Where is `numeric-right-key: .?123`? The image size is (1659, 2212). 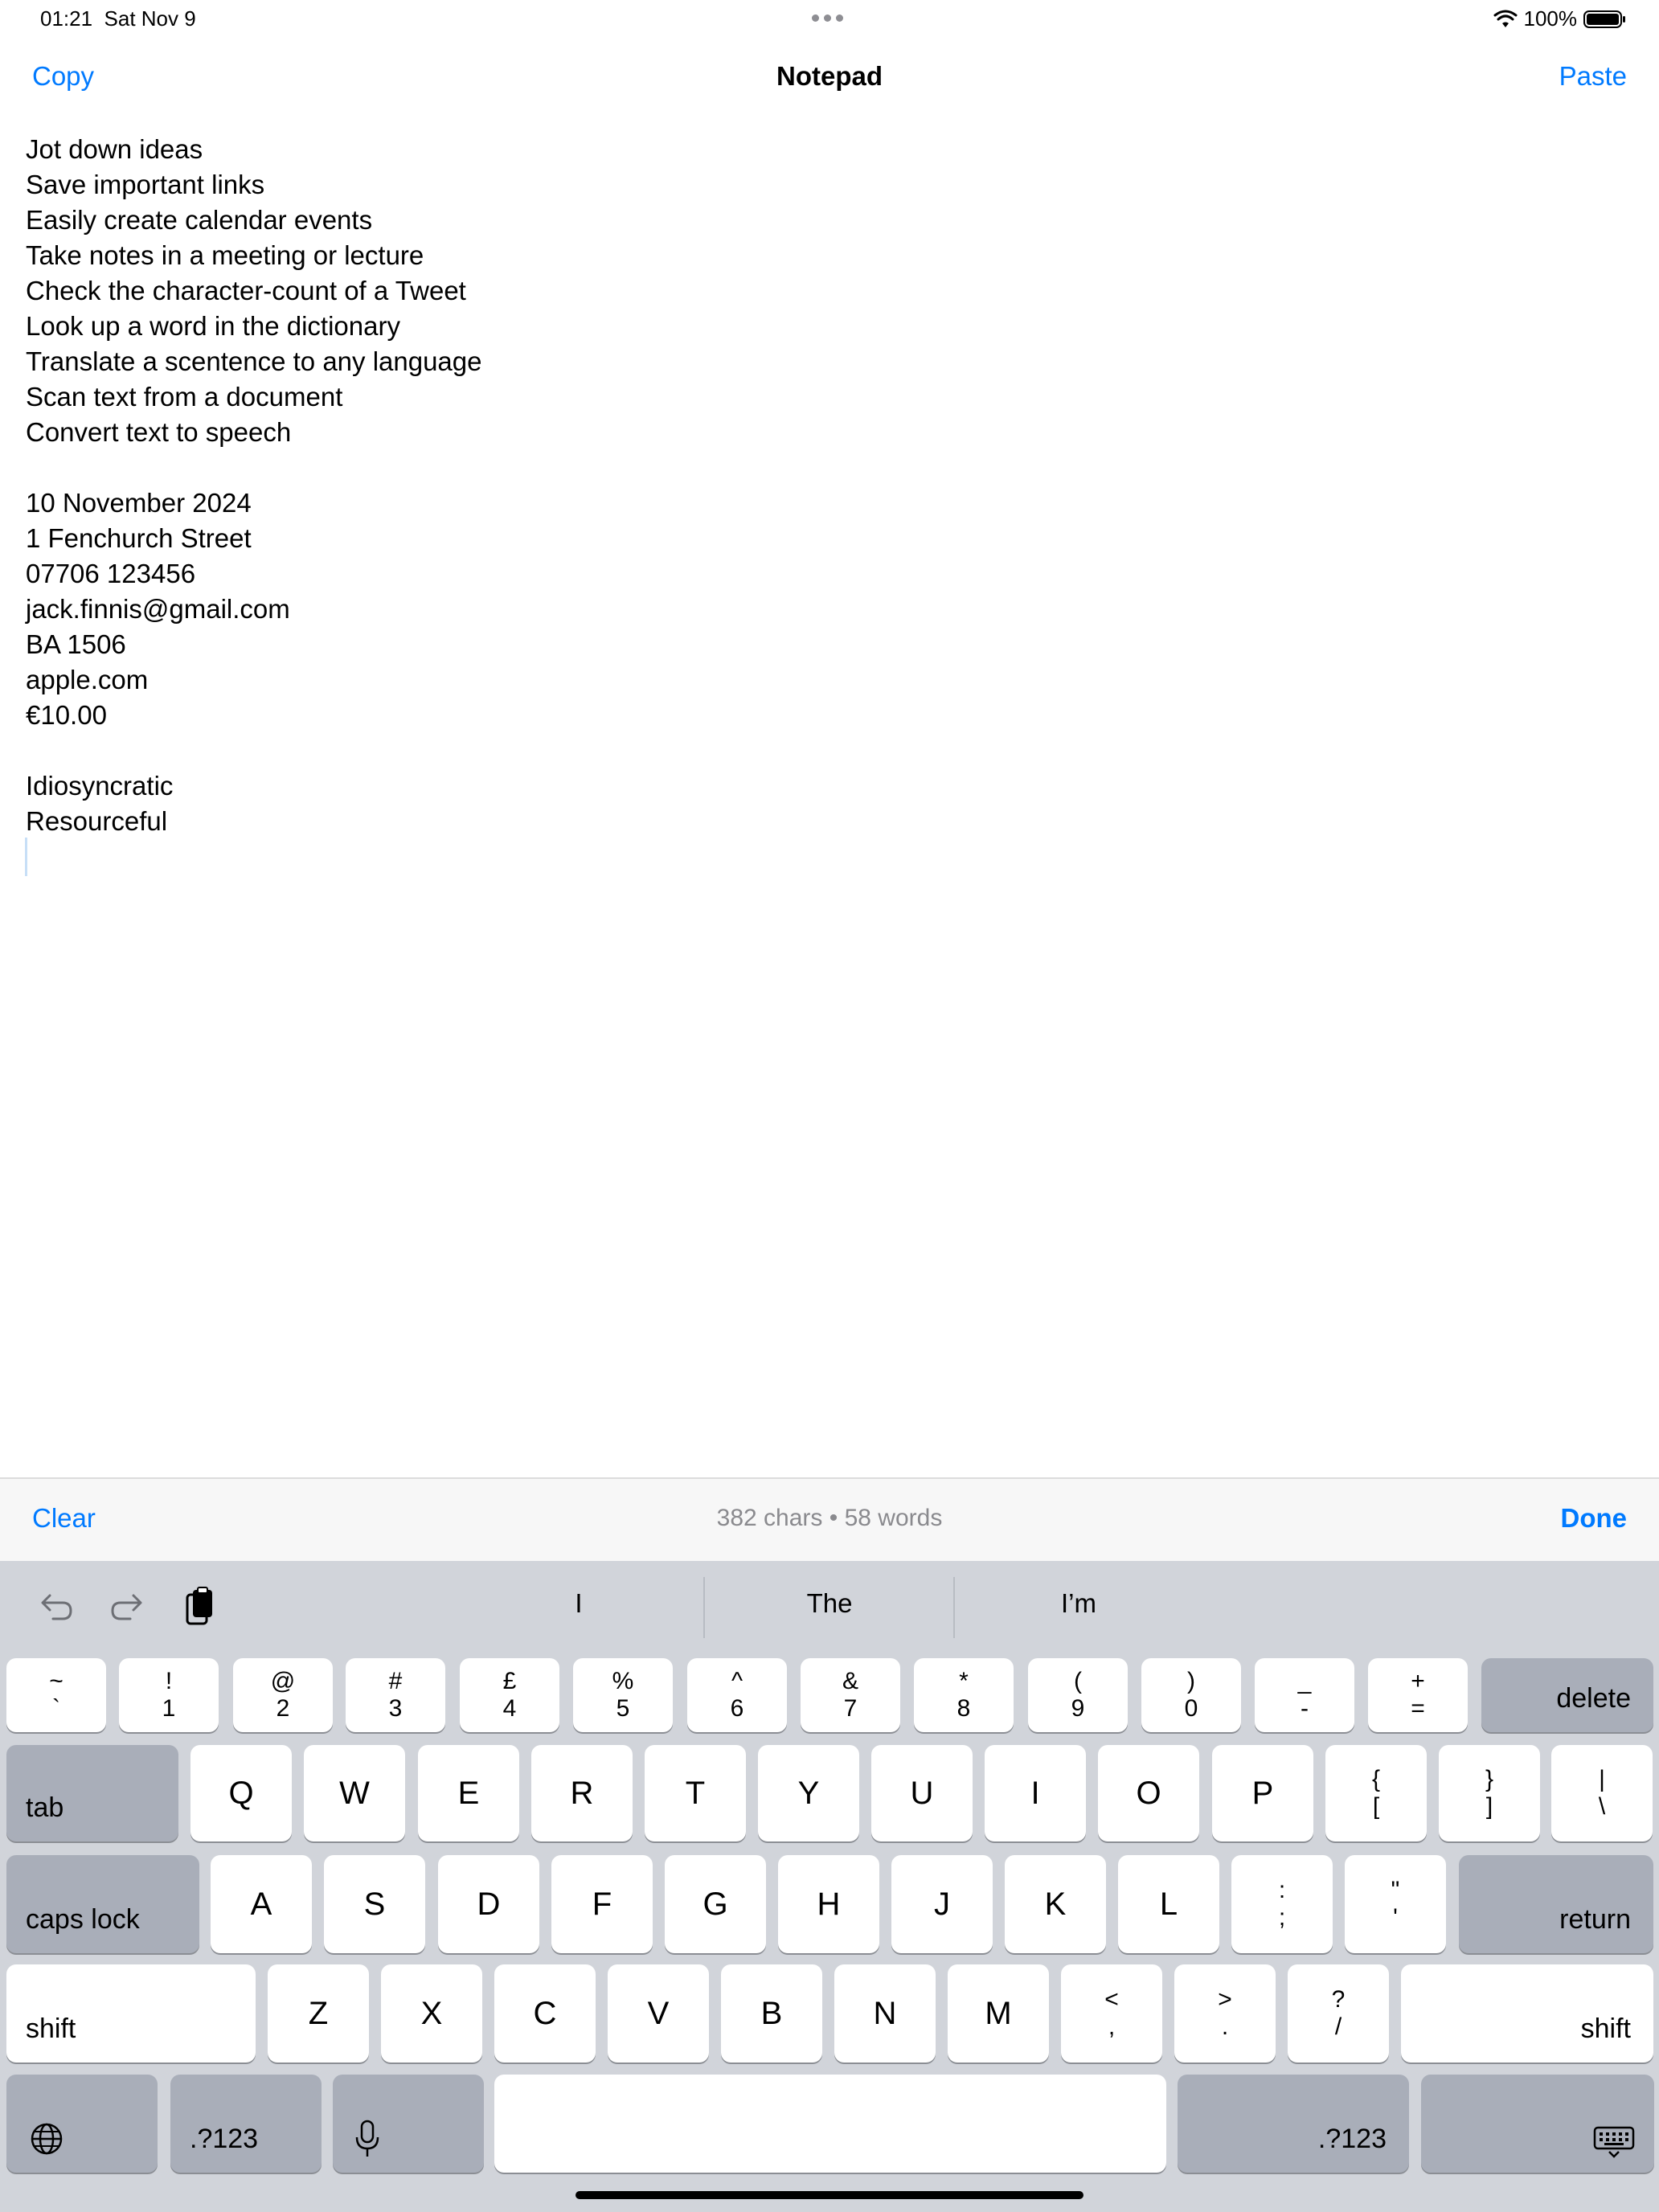 numeric-right-key: .?123 is located at coordinates (1293, 2124).